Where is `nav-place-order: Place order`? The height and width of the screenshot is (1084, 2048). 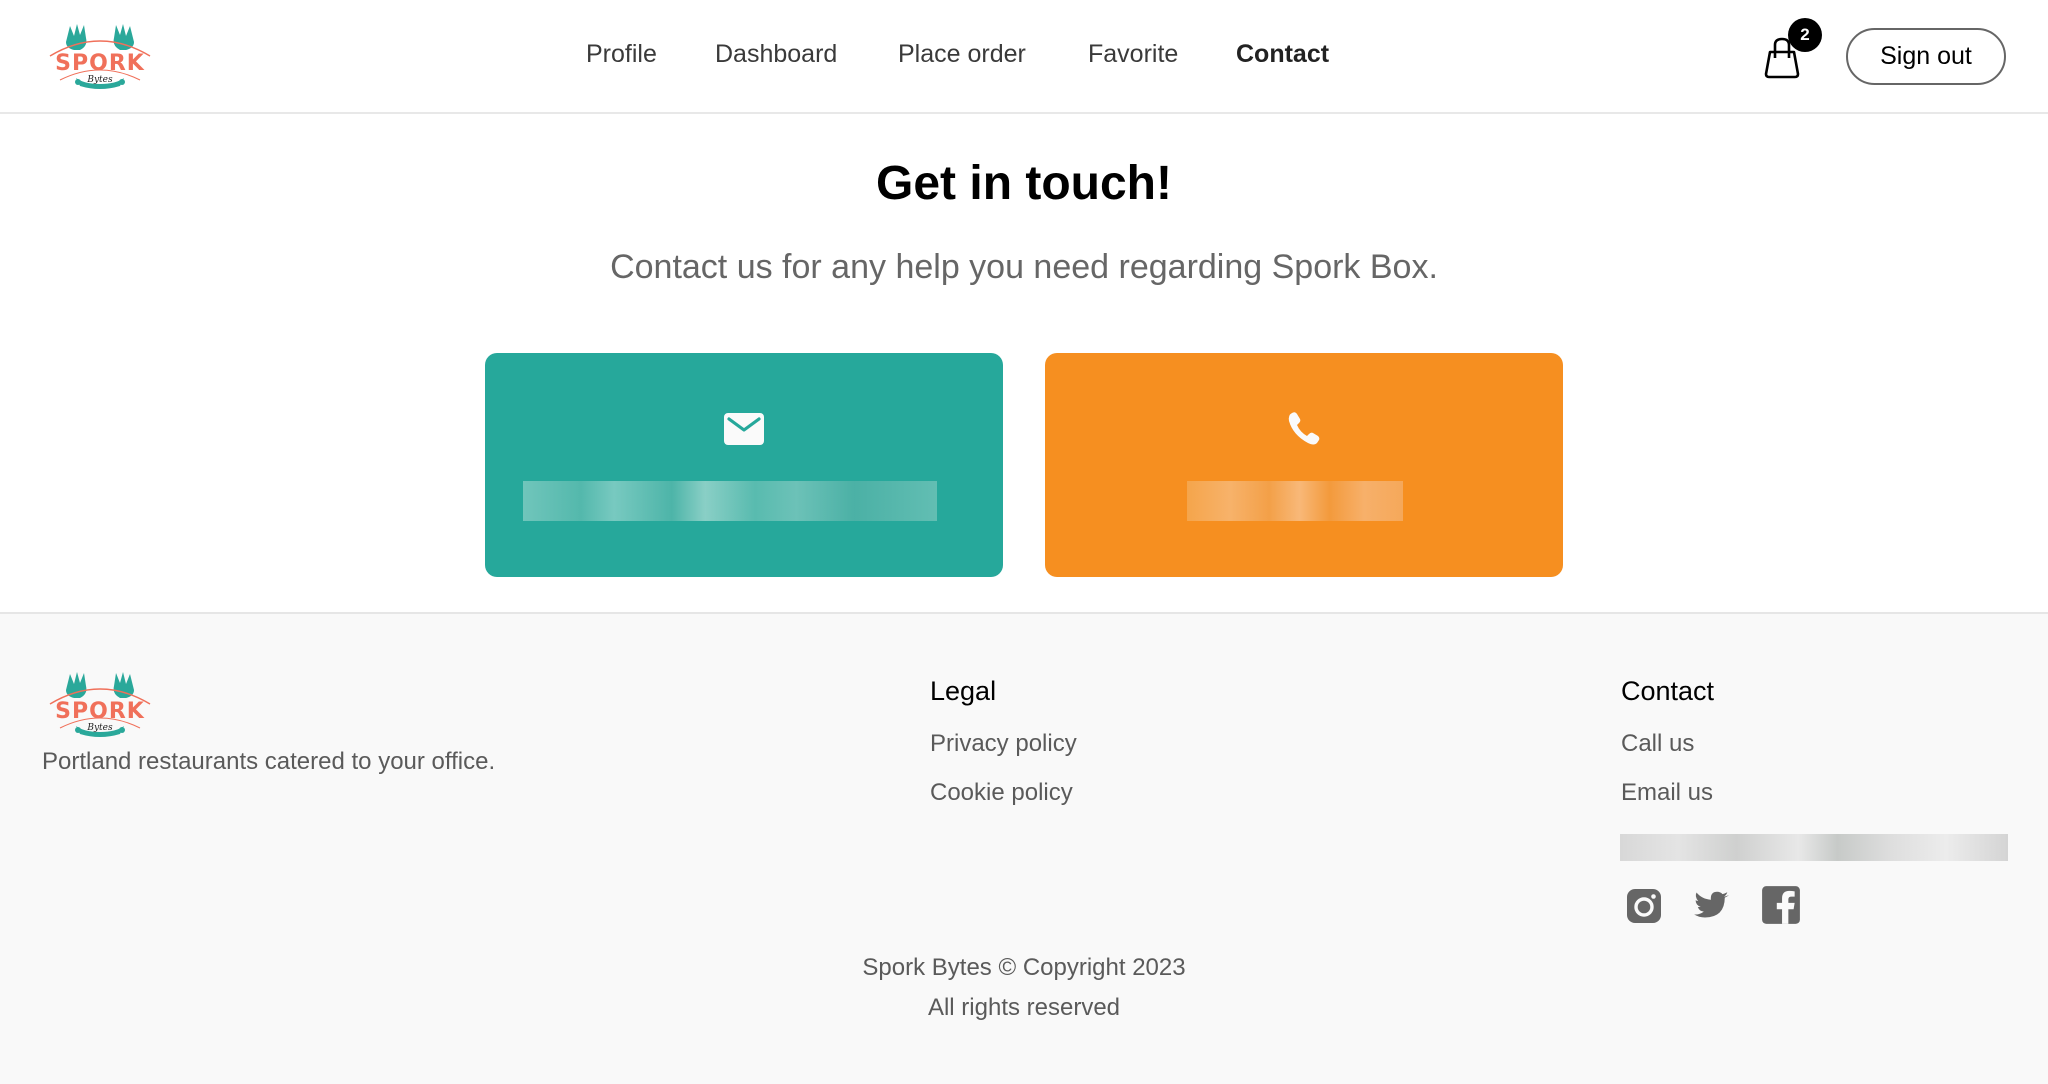
nav-place-order: Place order is located at coordinates (962, 54).